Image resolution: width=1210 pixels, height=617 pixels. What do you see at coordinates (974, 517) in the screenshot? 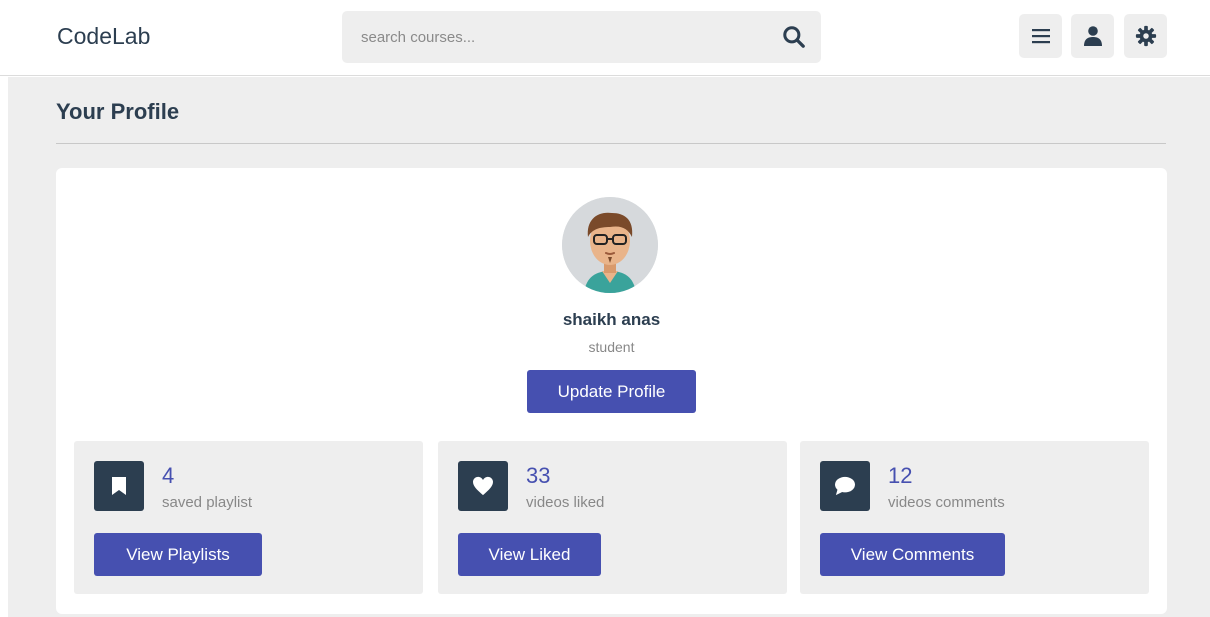
I see `videos-comments-box: 12 videos comments View Comments` at bounding box center [974, 517].